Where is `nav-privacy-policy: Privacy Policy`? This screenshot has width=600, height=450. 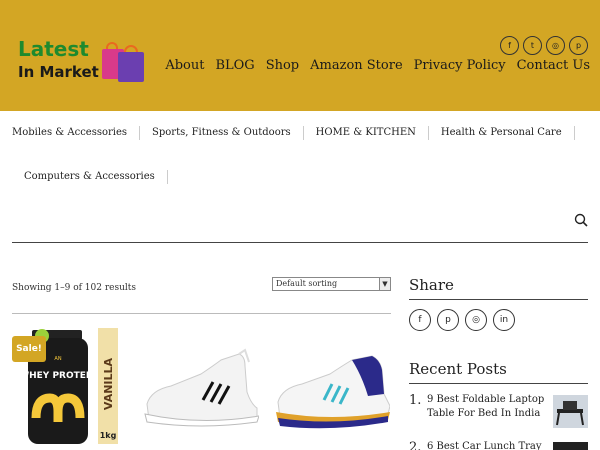 nav-privacy-policy: Privacy Policy is located at coordinates (460, 65).